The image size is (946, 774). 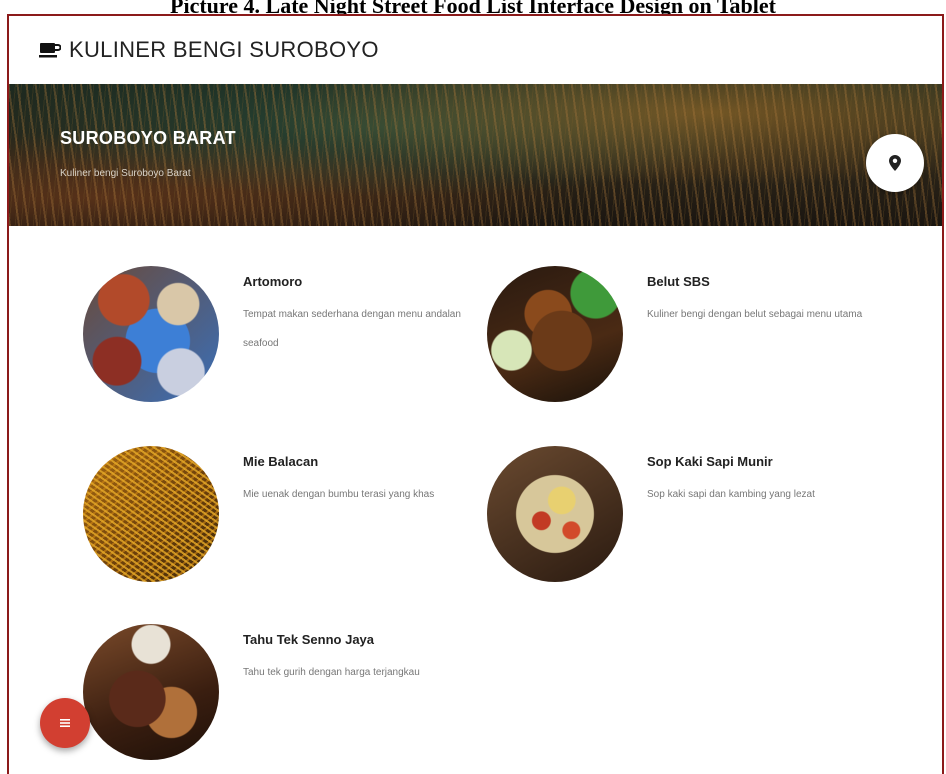 What do you see at coordinates (151, 334) in the screenshot?
I see `seafood-photo` at bounding box center [151, 334].